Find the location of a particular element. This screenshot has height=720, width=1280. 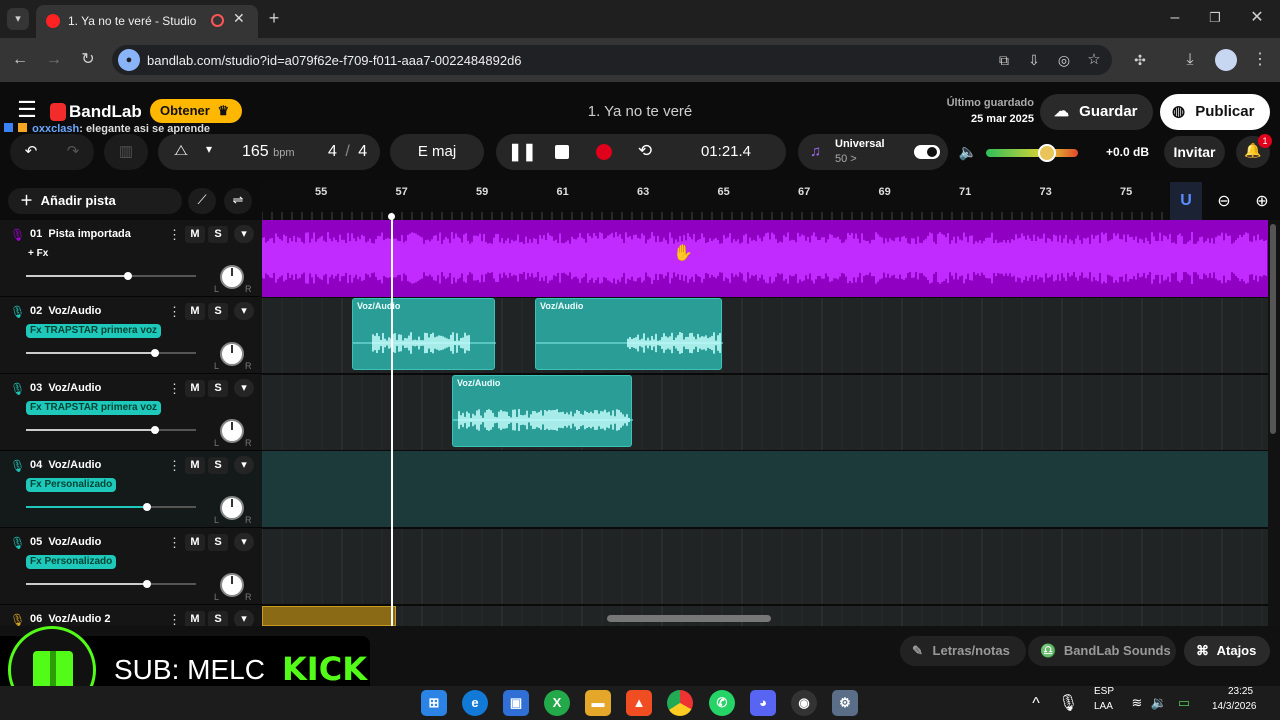

instrument-toggle is located at coordinates (927, 152).